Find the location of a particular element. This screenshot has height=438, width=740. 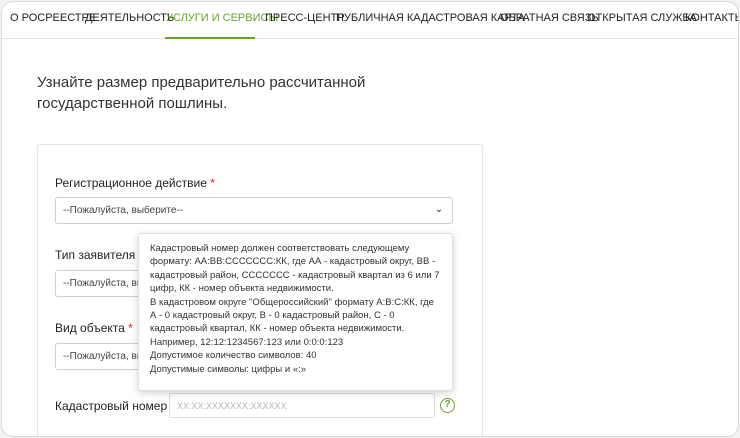

applicant-type-label: Тип заявителя * is located at coordinates (99, 255).